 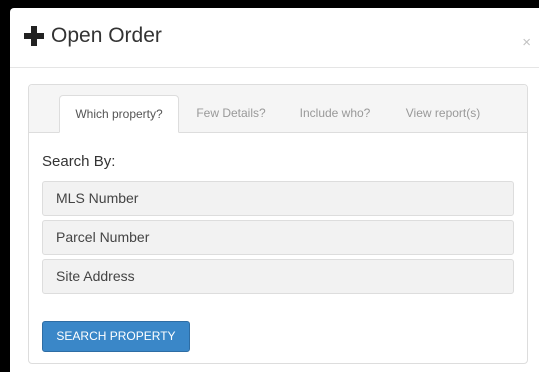 What do you see at coordinates (278, 237) in the screenshot?
I see `option-parcel-number: Parcel Number` at bounding box center [278, 237].